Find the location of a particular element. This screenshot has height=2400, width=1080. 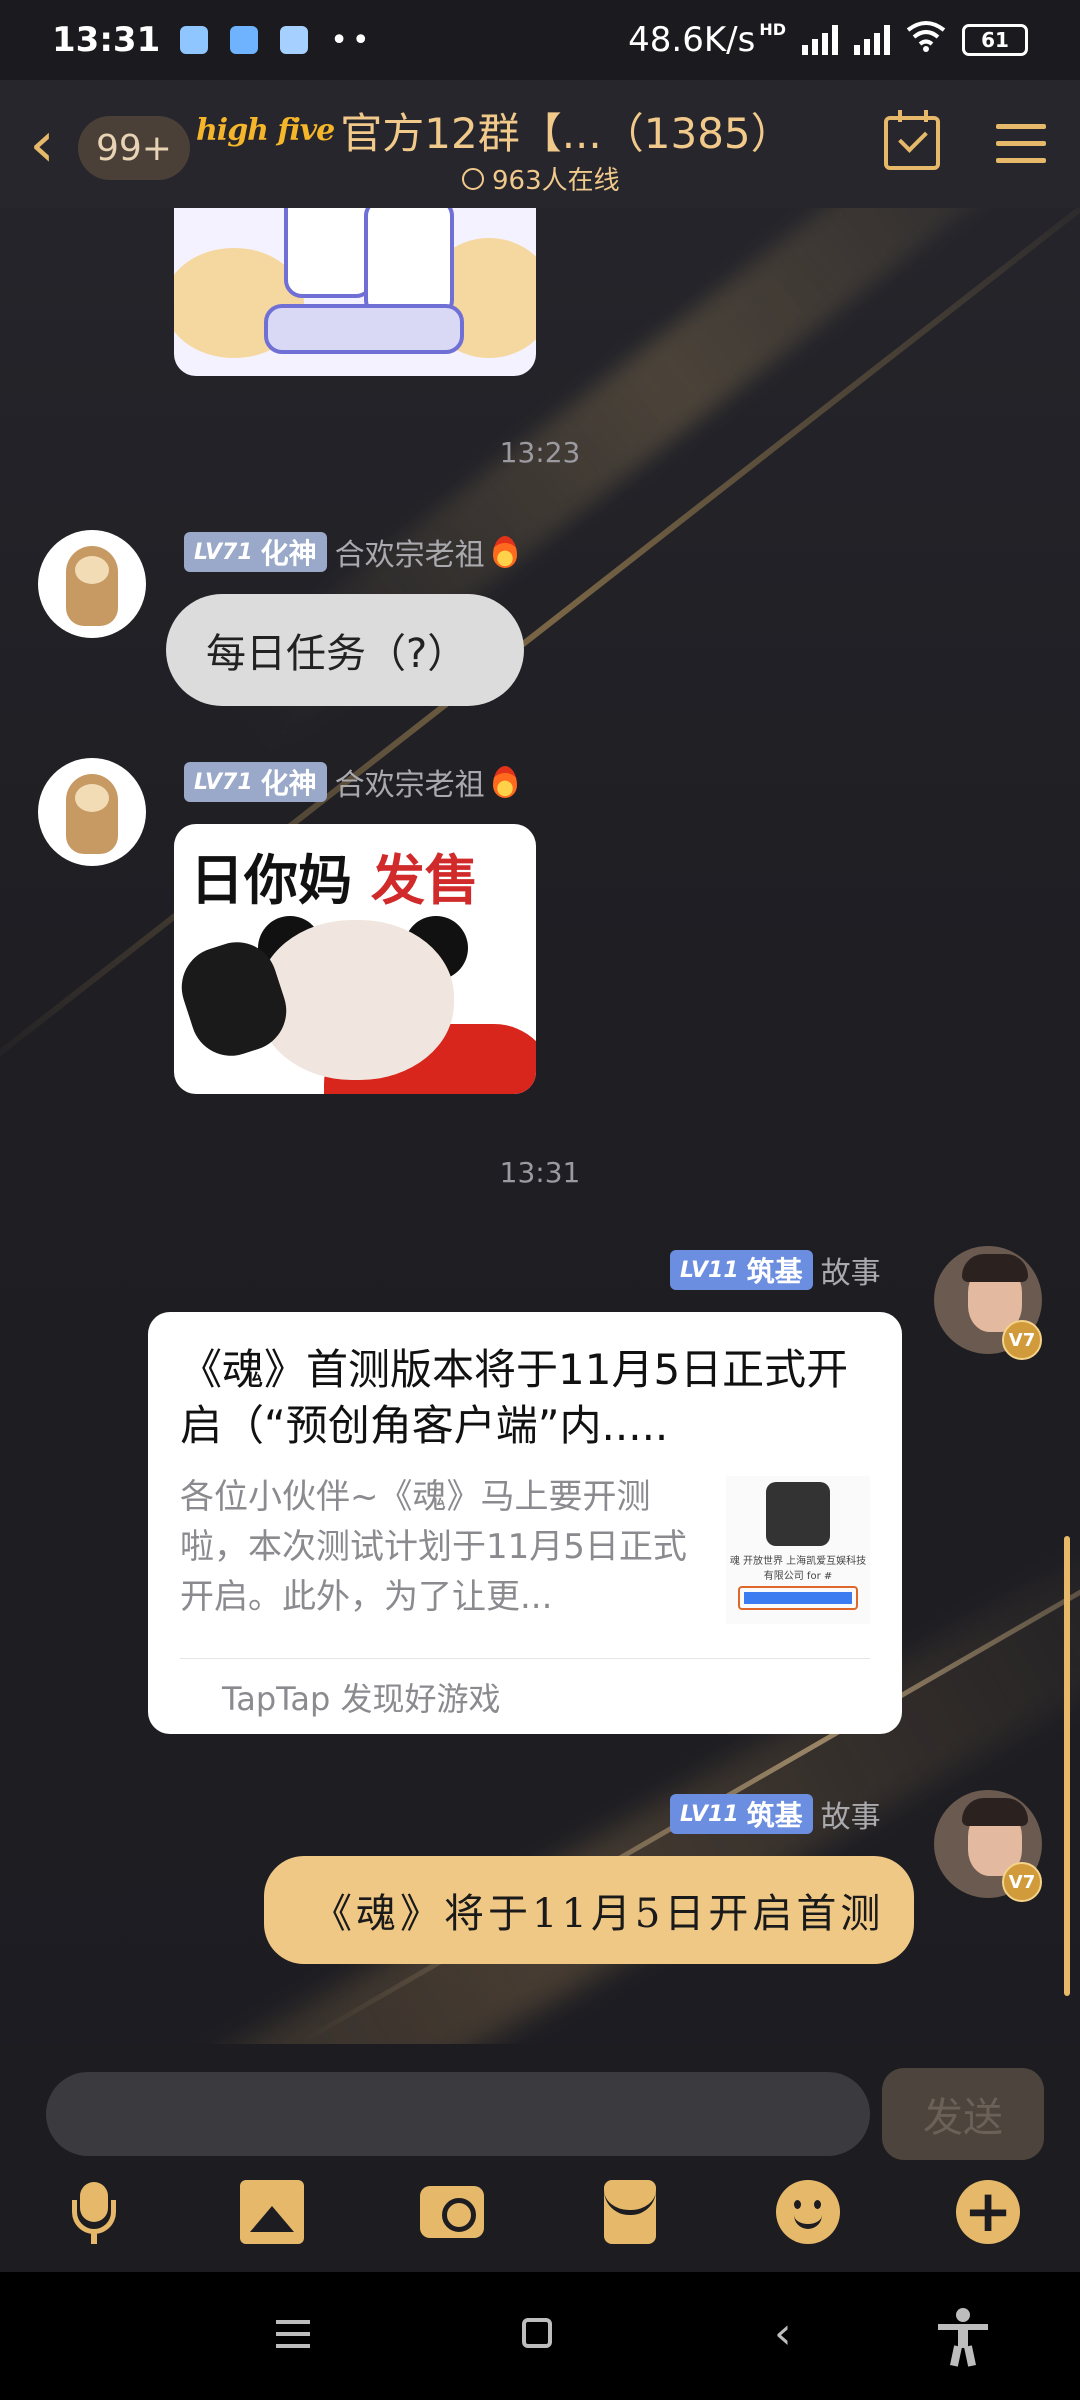

emoji-icon is located at coordinates (808, 2212).